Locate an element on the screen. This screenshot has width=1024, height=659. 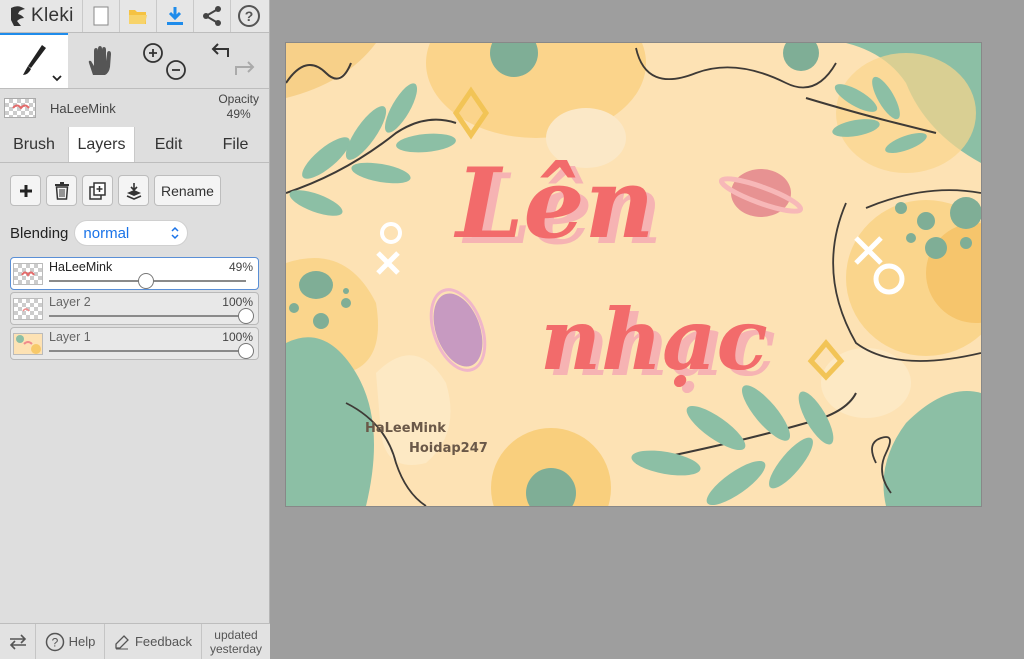
current-layer-name: HaLeeMink is located at coordinates (83, 108).